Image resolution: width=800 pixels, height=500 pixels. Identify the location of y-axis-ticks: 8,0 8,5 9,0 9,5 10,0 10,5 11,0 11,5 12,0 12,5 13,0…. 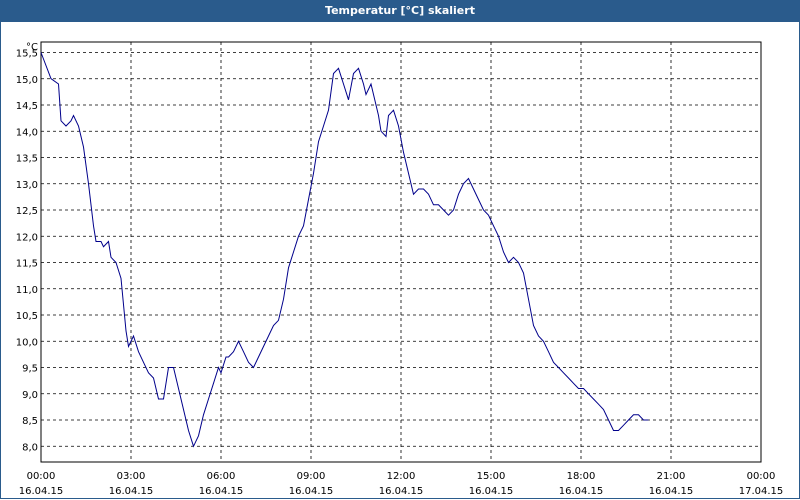
(27, 251).